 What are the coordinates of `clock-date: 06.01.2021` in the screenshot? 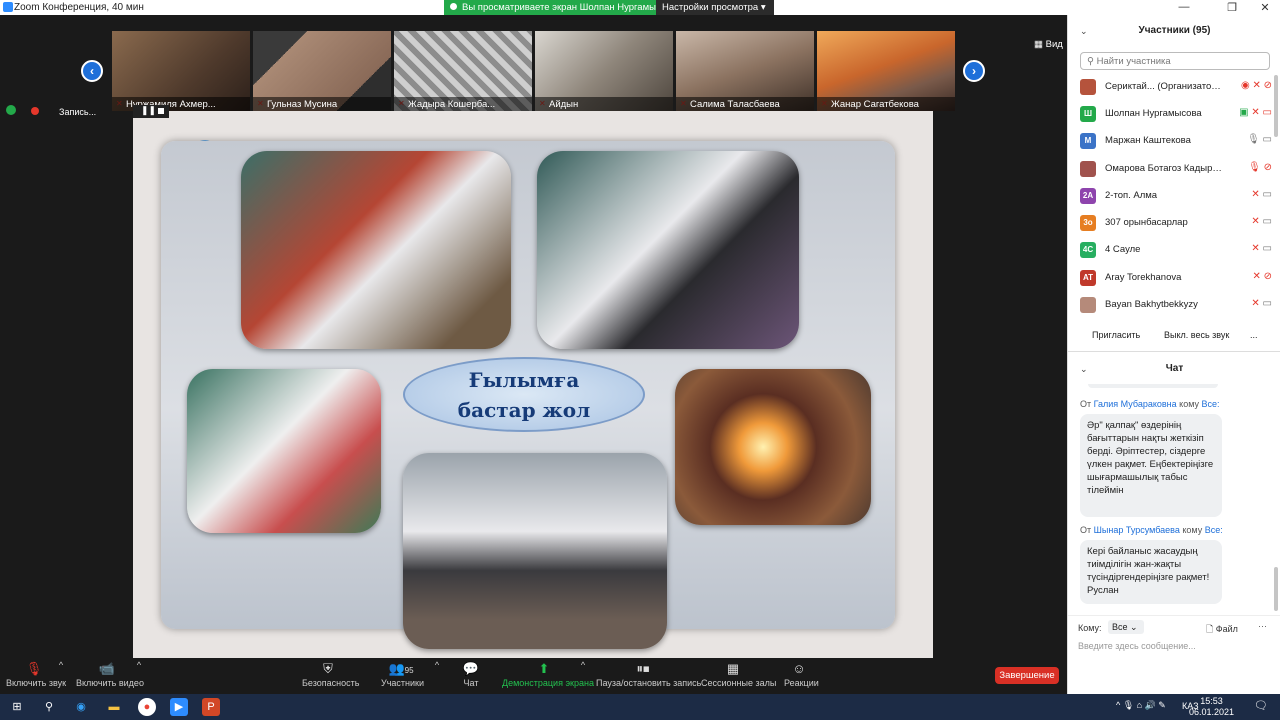 It's located at (1211, 712).